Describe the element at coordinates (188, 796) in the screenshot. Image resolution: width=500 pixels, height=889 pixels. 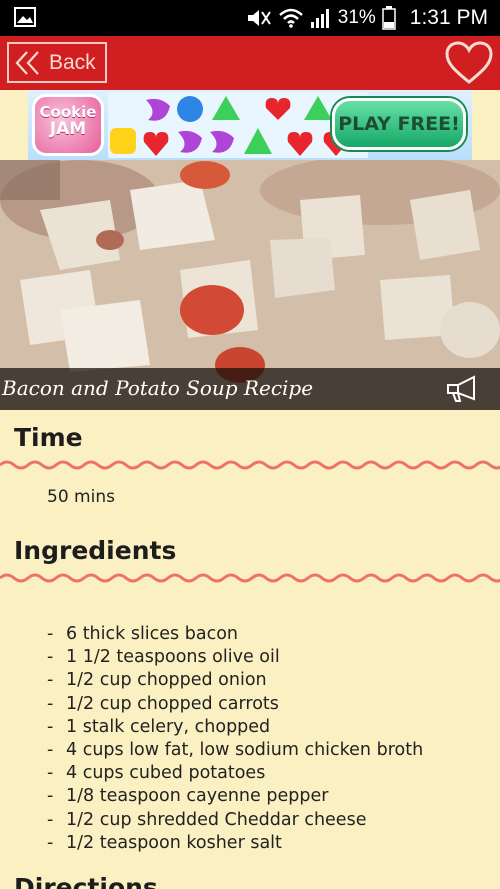
I see `list-item: -1/8 teaspoon cayenne pepper` at that location.